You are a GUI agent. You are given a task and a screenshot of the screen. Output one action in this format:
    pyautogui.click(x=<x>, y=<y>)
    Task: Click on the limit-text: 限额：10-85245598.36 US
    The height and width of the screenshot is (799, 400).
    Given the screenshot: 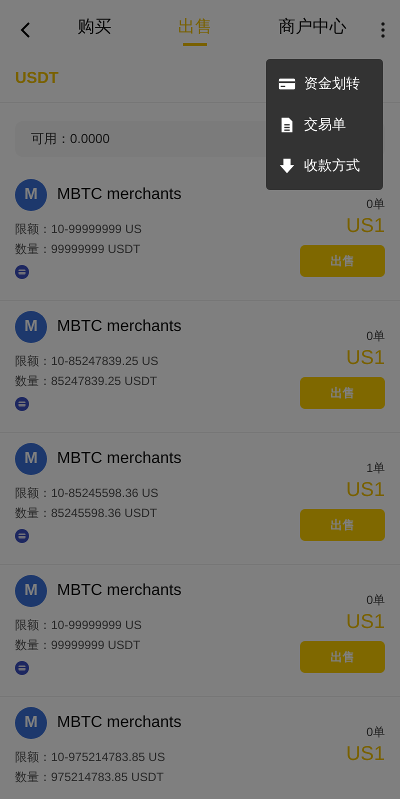 What is the action you would take?
    pyautogui.click(x=86, y=493)
    